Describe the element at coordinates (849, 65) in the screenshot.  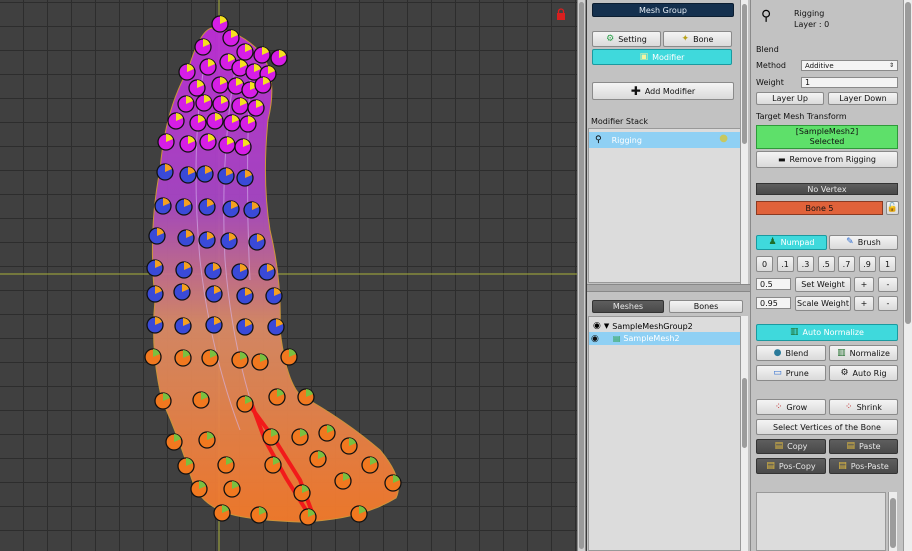
I see `method-select: Additive ⇕` at that location.